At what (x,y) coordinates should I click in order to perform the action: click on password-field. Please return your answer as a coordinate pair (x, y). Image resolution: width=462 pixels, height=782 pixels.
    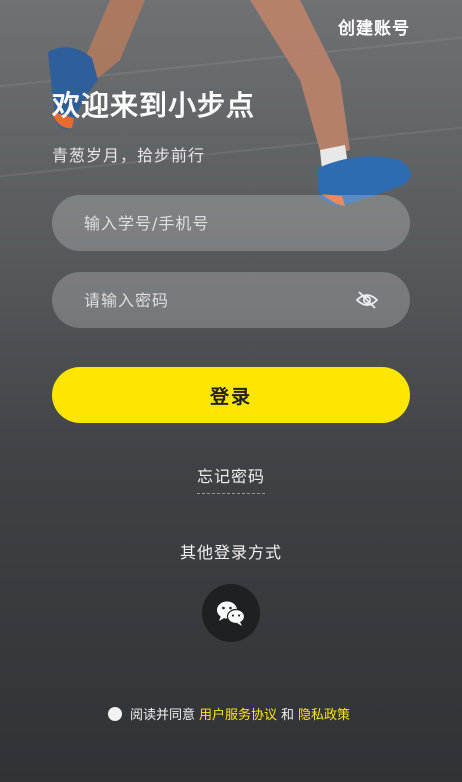
    Looking at the image, I should click on (231, 300).